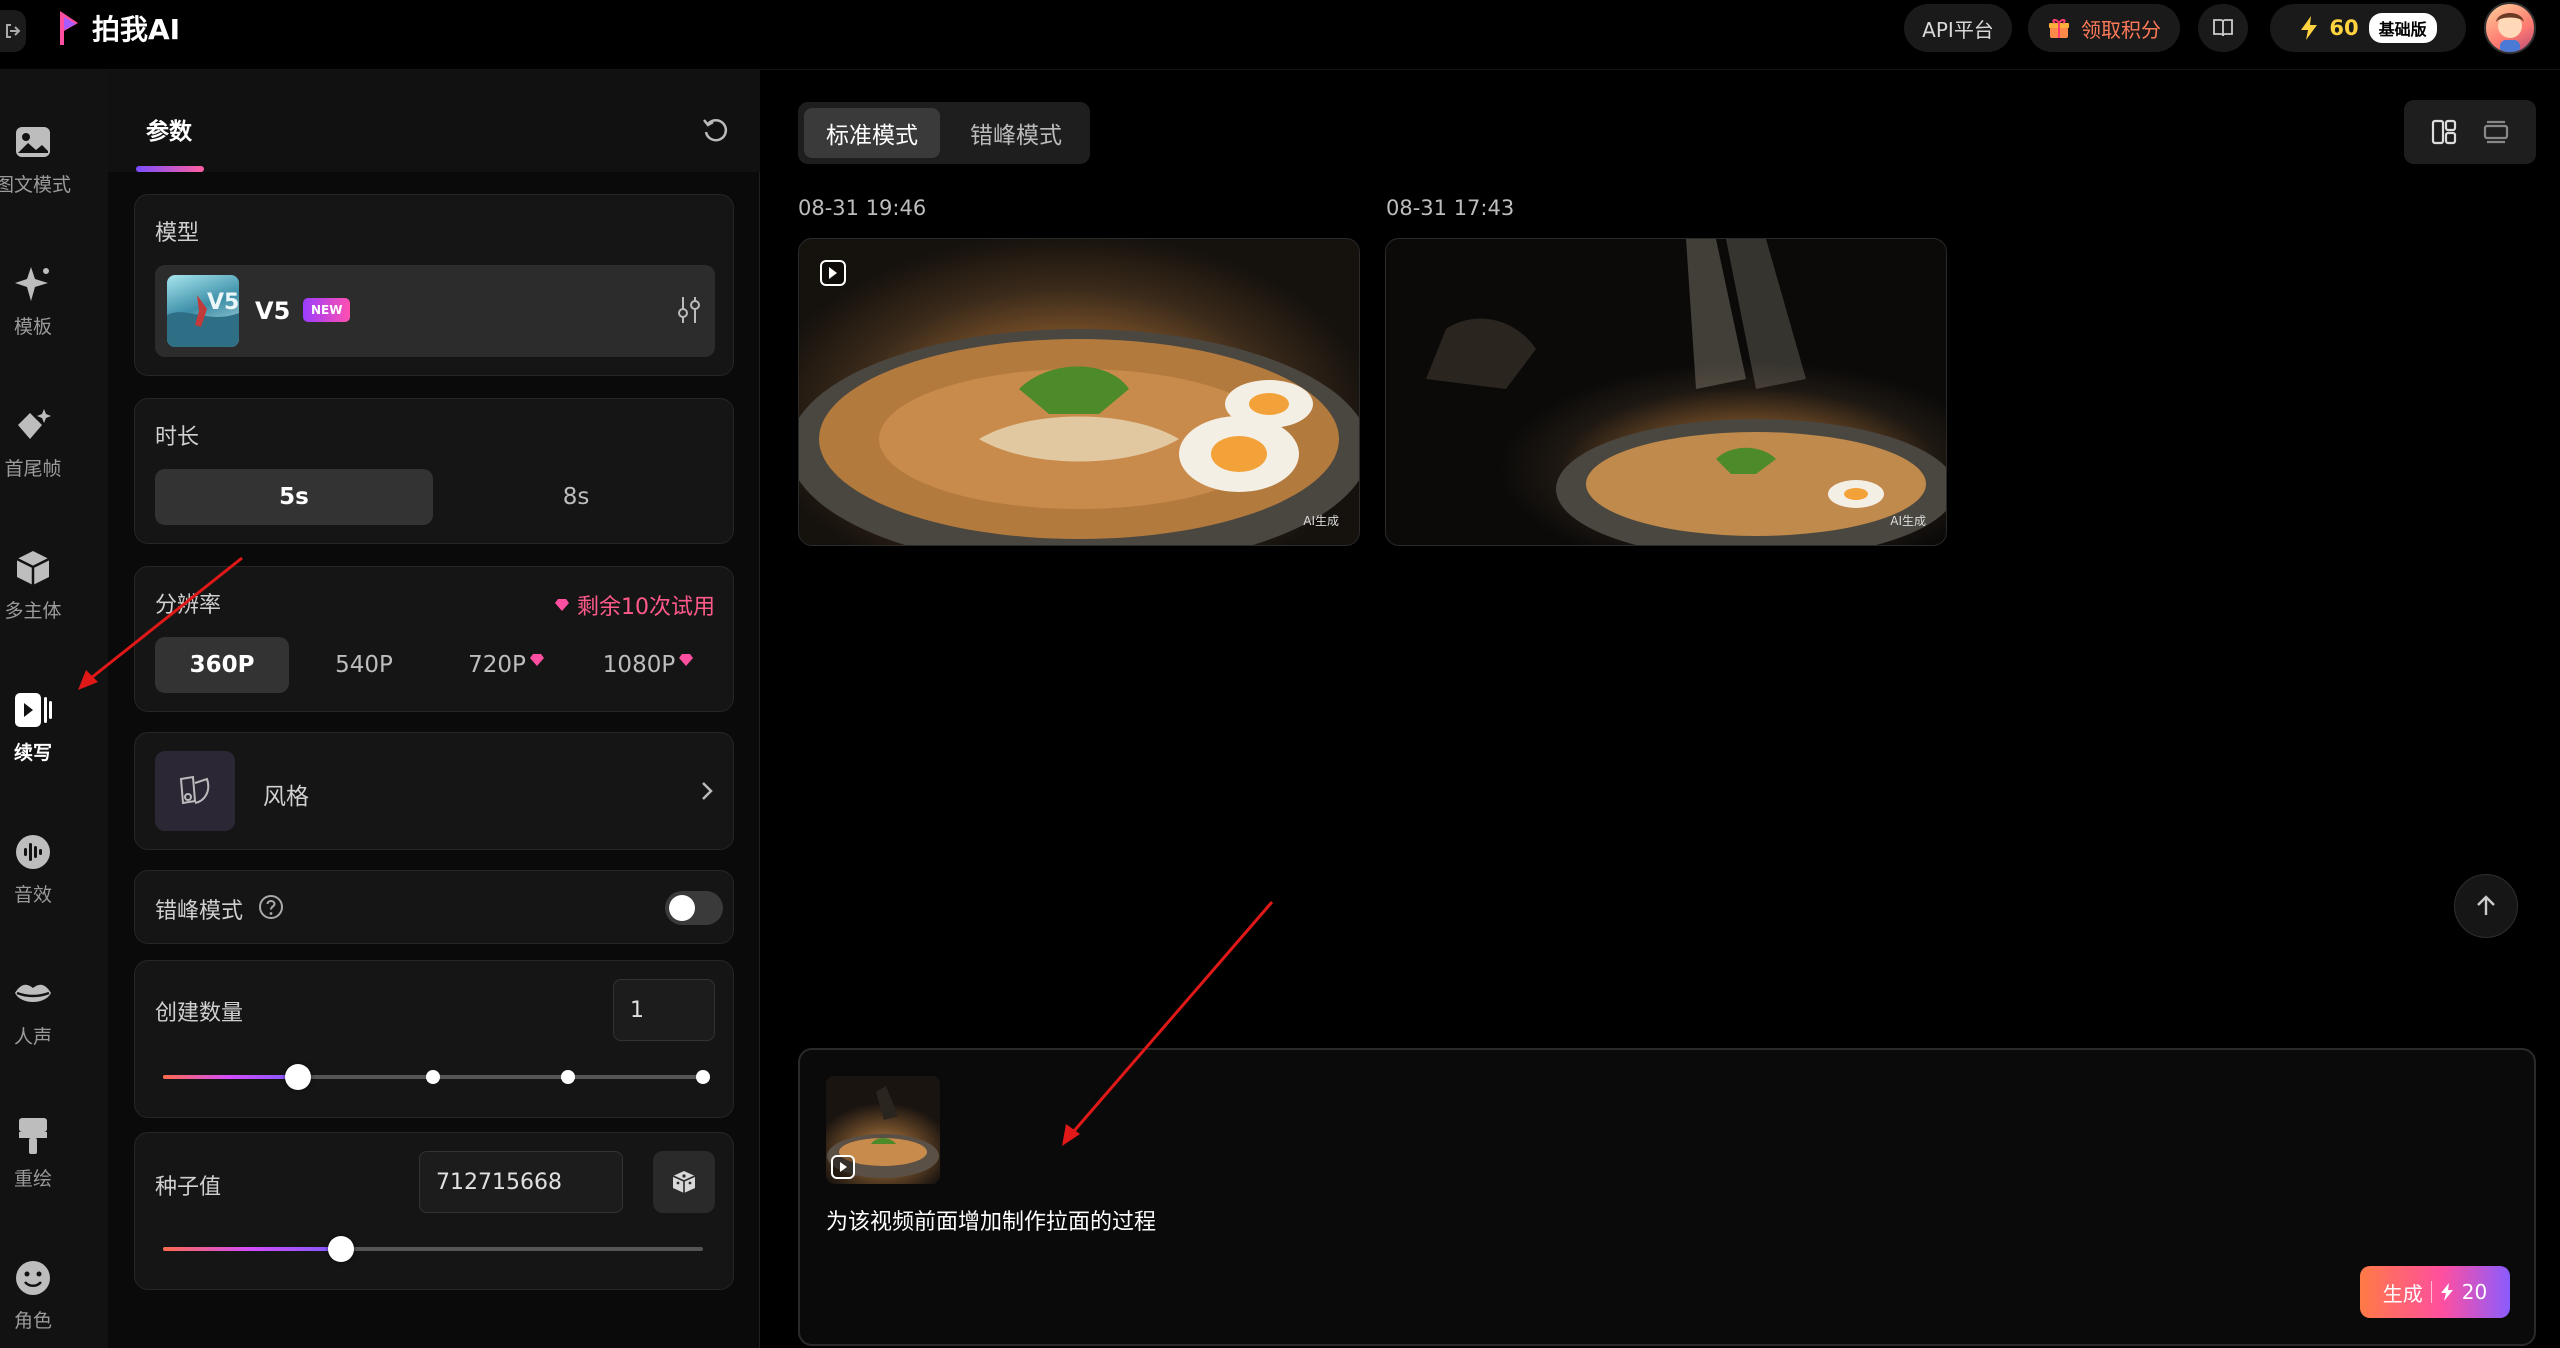  I want to click on seed-slider-handle, so click(341, 1249).